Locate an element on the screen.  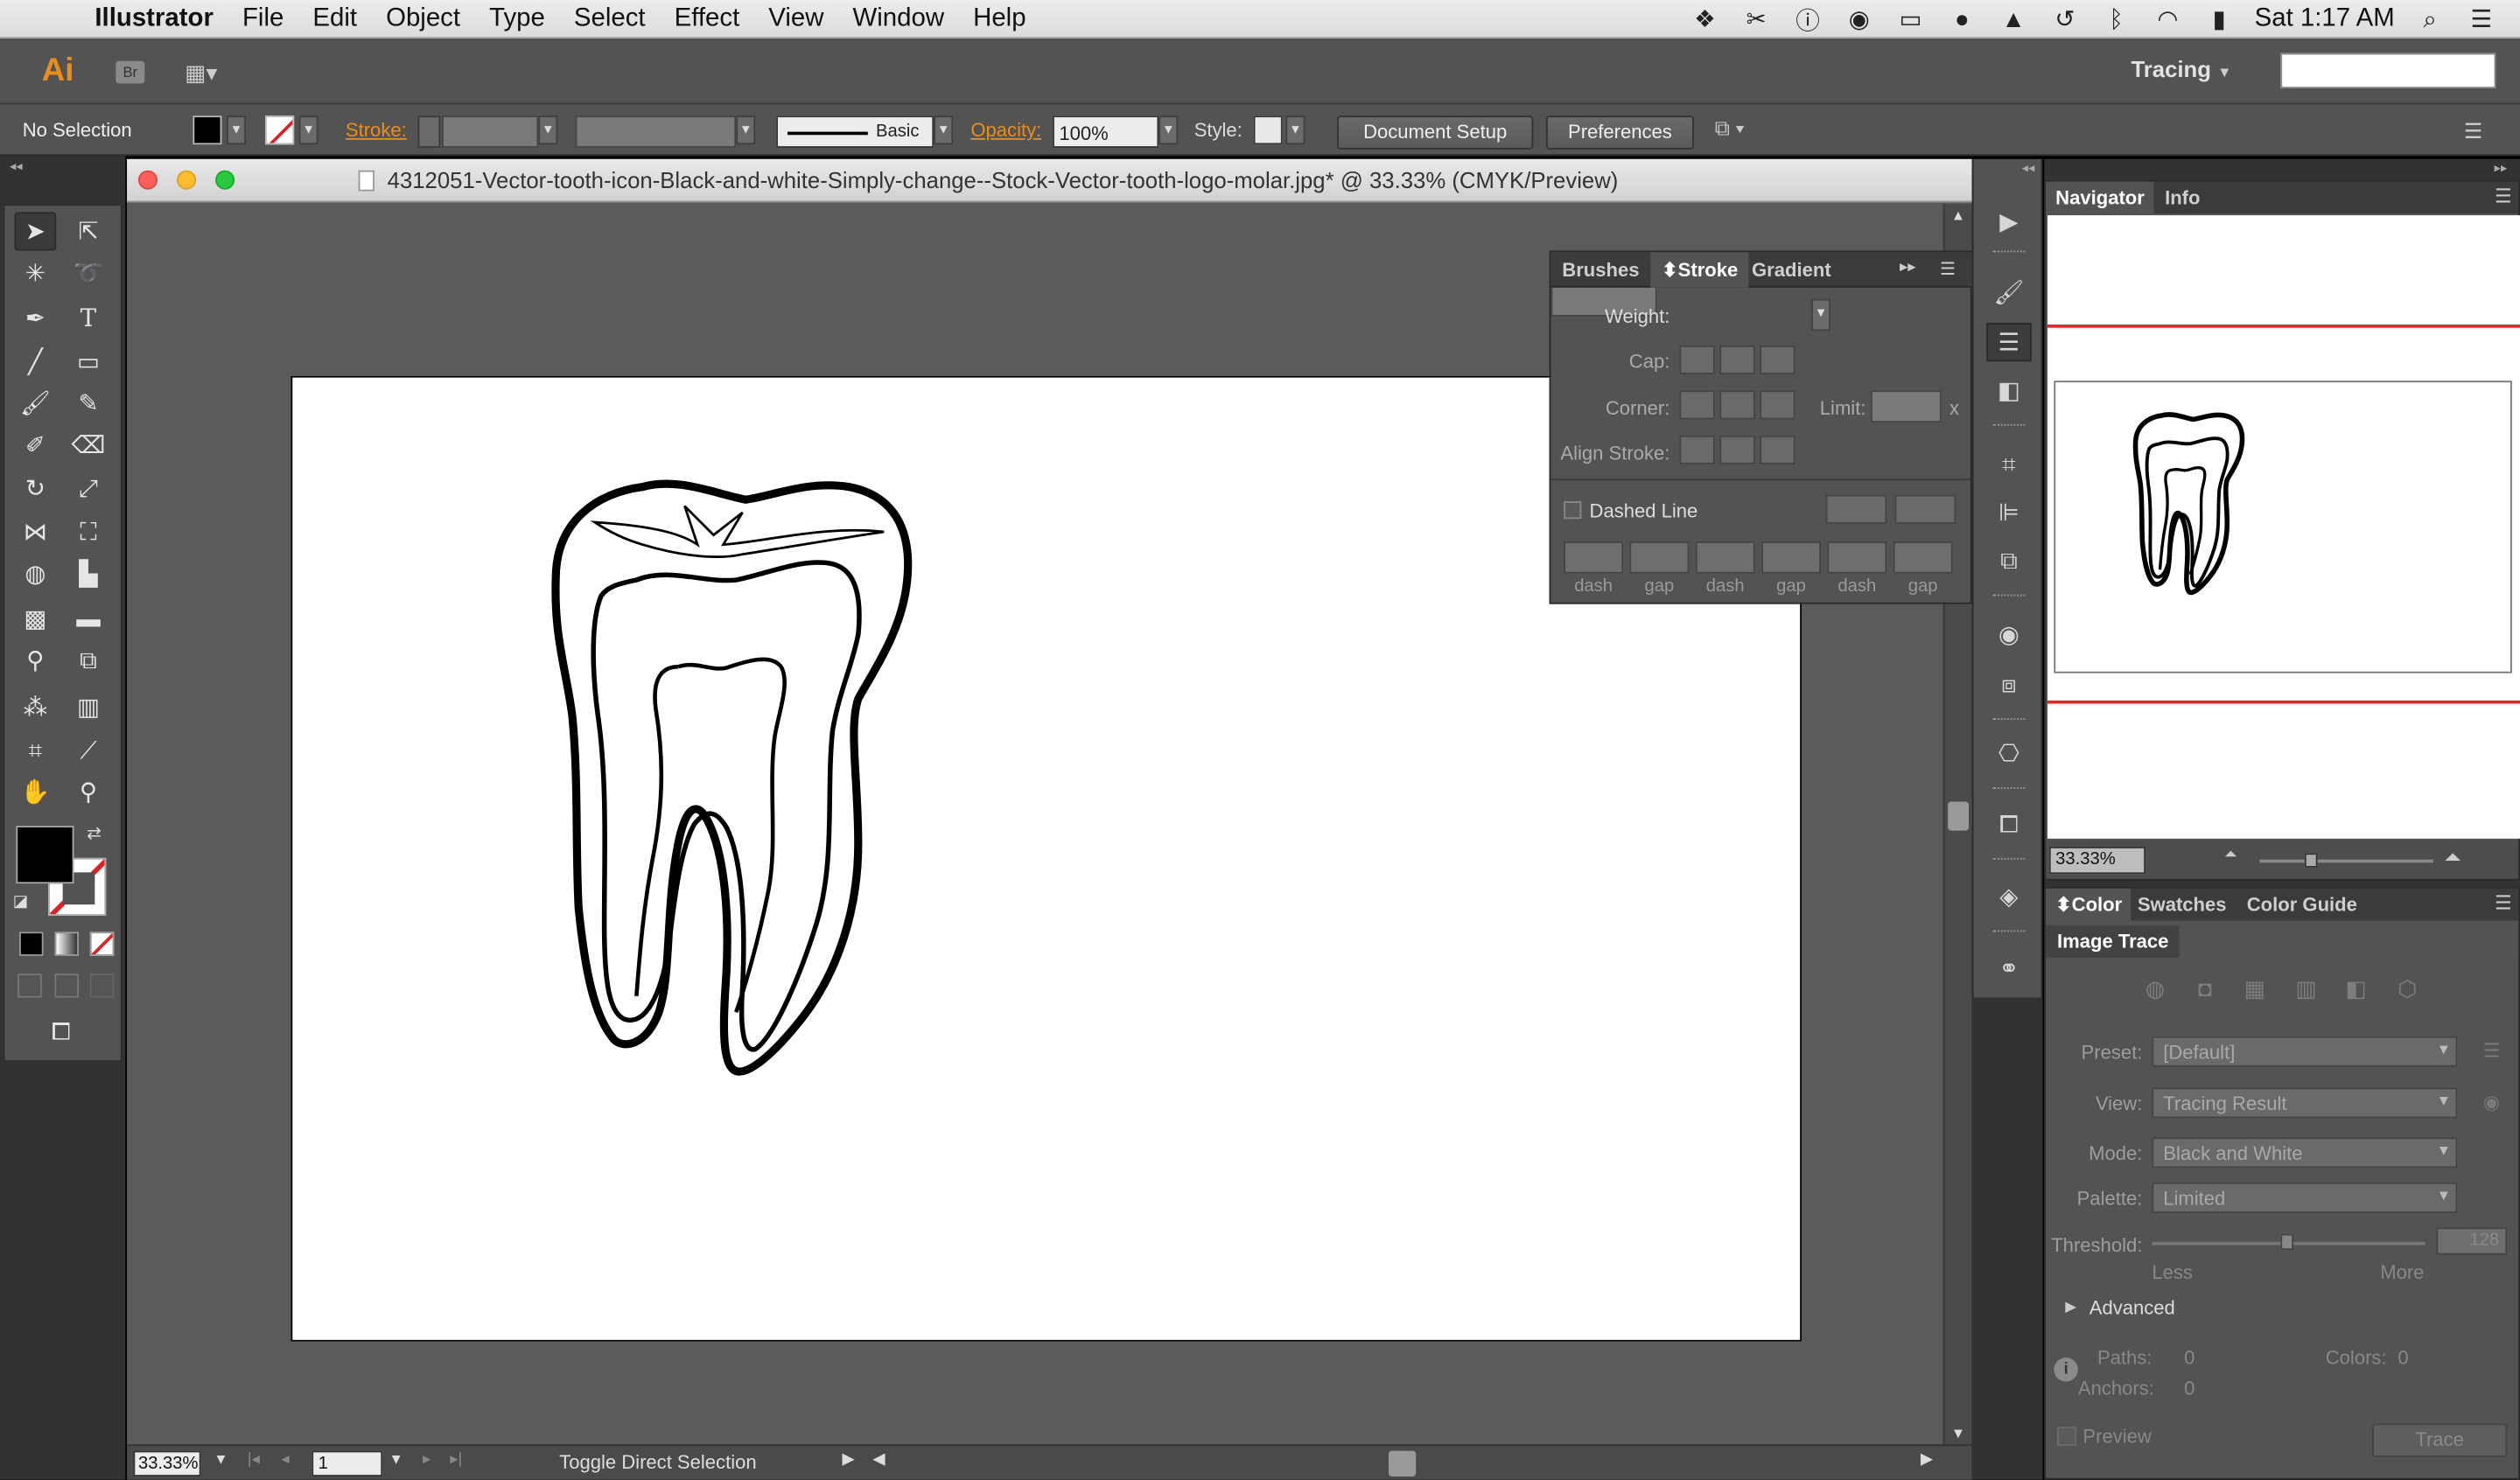
align-panel-icon: ⊫ is located at coordinates (2008, 512).